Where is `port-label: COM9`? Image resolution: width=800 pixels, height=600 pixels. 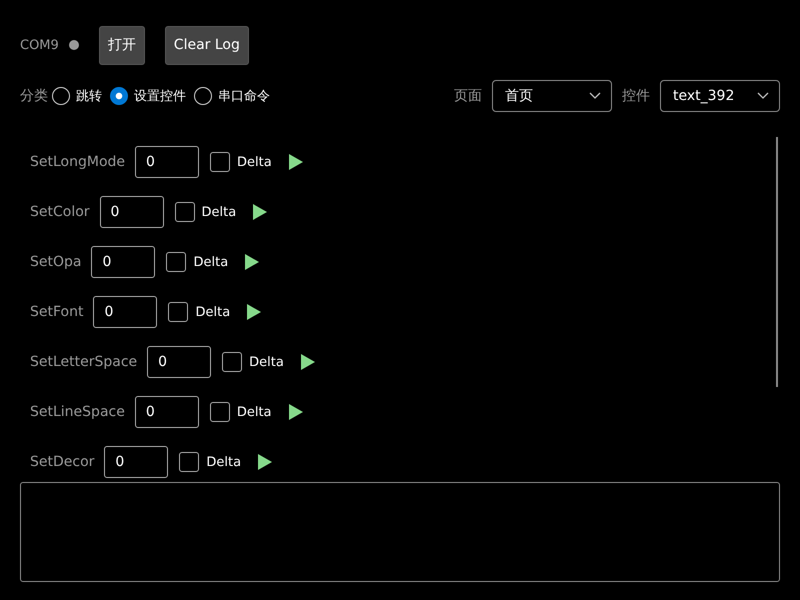 port-label: COM9 is located at coordinates (39, 45).